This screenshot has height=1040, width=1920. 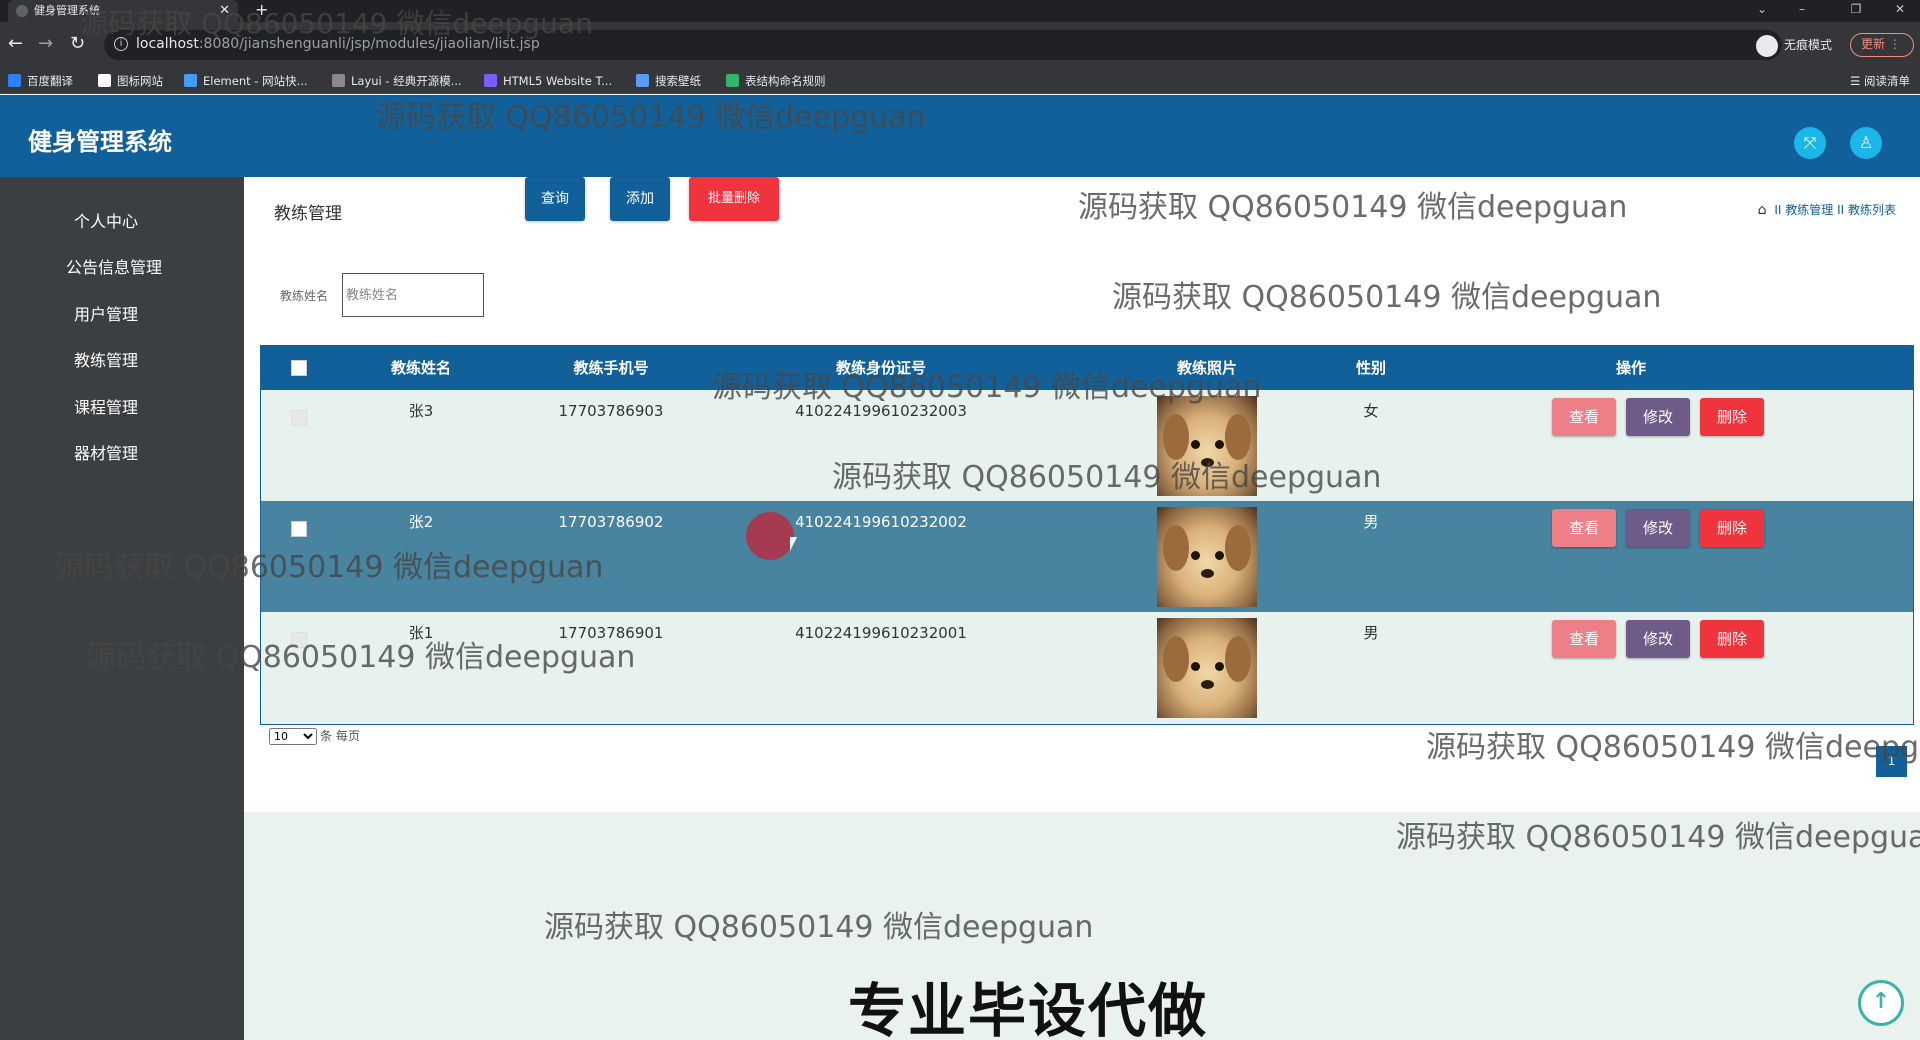 What do you see at coordinates (732, 80) in the screenshot?
I see `sheet-icon` at bounding box center [732, 80].